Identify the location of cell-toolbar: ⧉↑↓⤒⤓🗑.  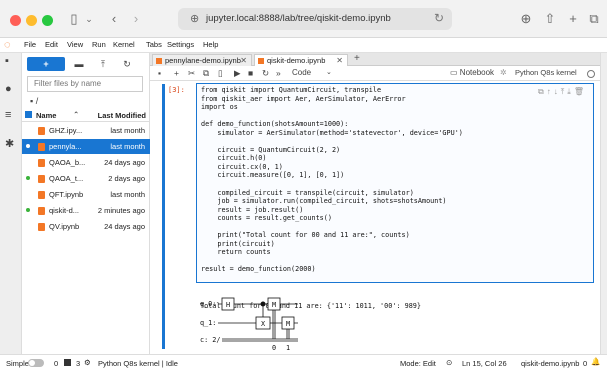
(562, 92).